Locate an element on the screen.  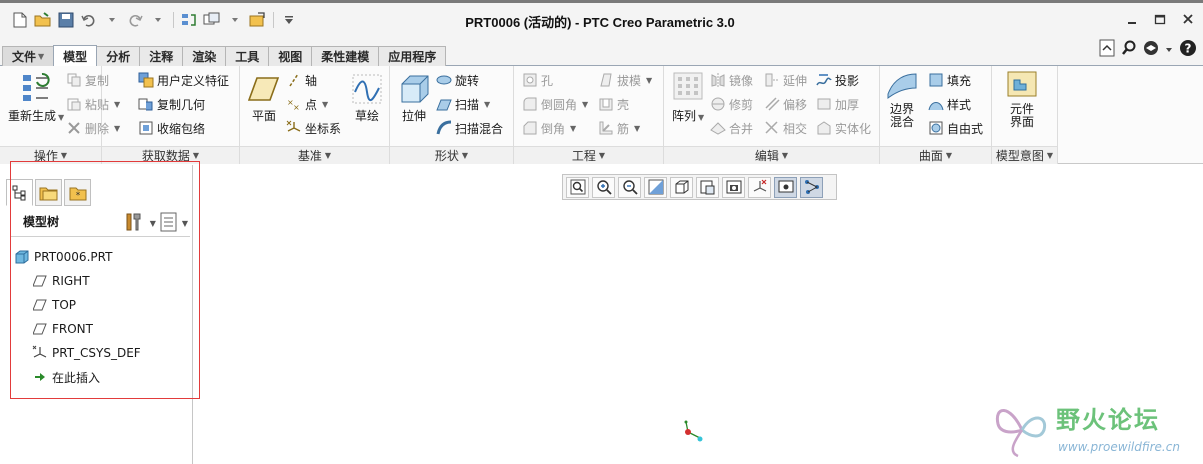
component-interface-button: 元件 界面 is located at coordinates (1022, 99).